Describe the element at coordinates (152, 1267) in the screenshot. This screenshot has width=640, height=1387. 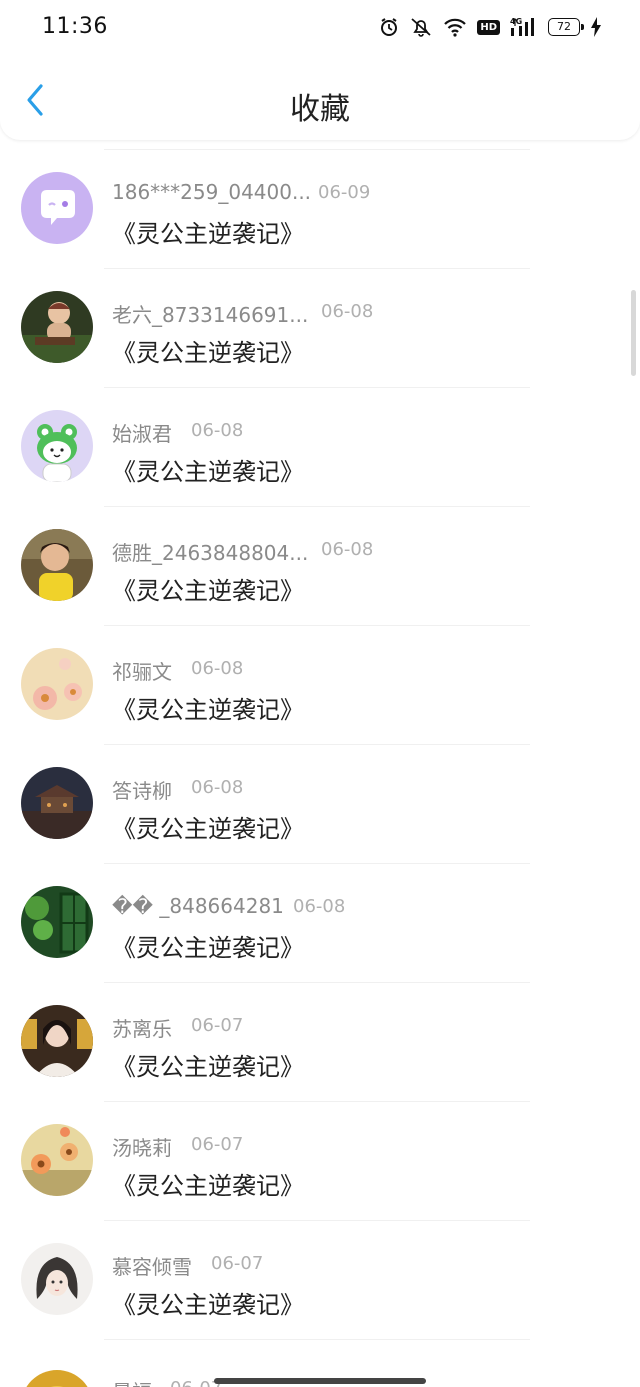
I see `item-username: 慕容倾雪` at that location.